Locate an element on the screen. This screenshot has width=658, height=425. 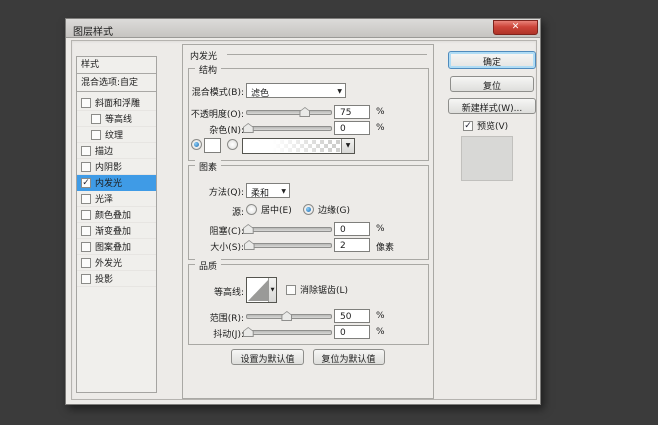
jitter-input: 0 is located at coordinates (352, 332).